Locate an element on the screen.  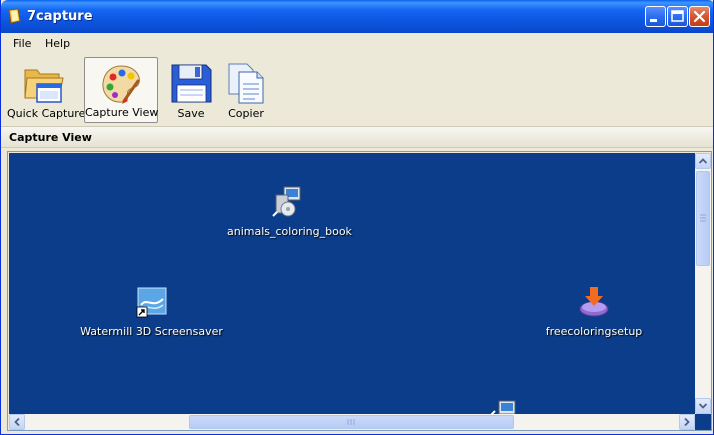
chevron-left-icon is located at coordinates (17, 422).